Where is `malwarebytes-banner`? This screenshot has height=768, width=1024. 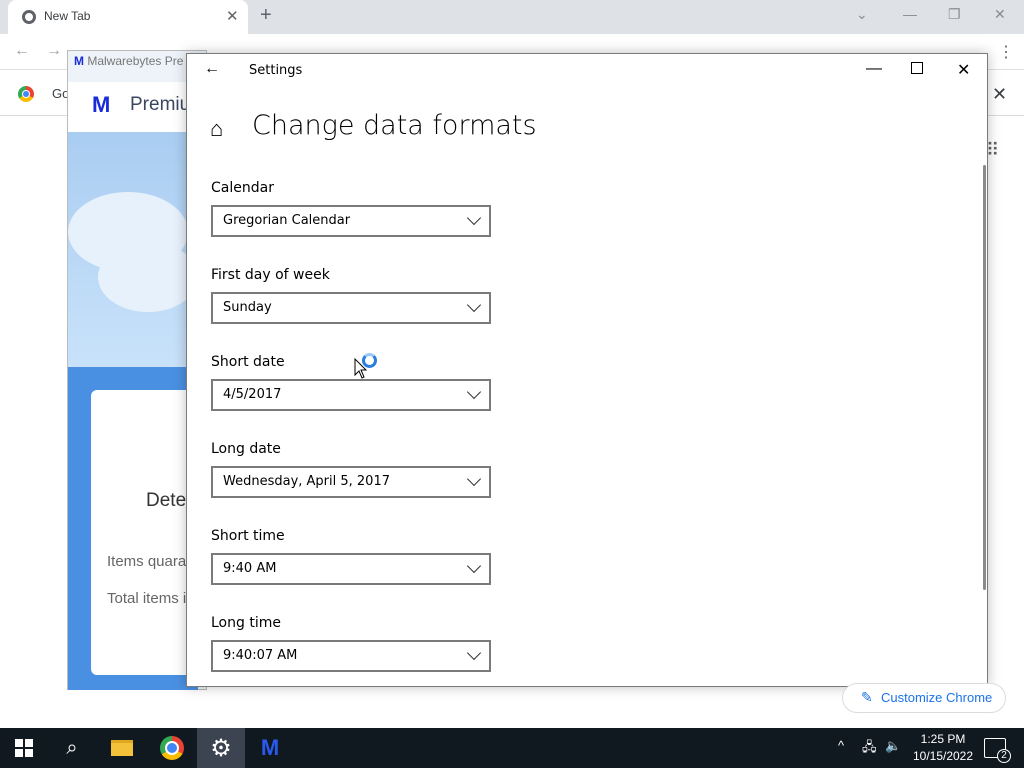 malwarebytes-banner is located at coordinates (133, 249).